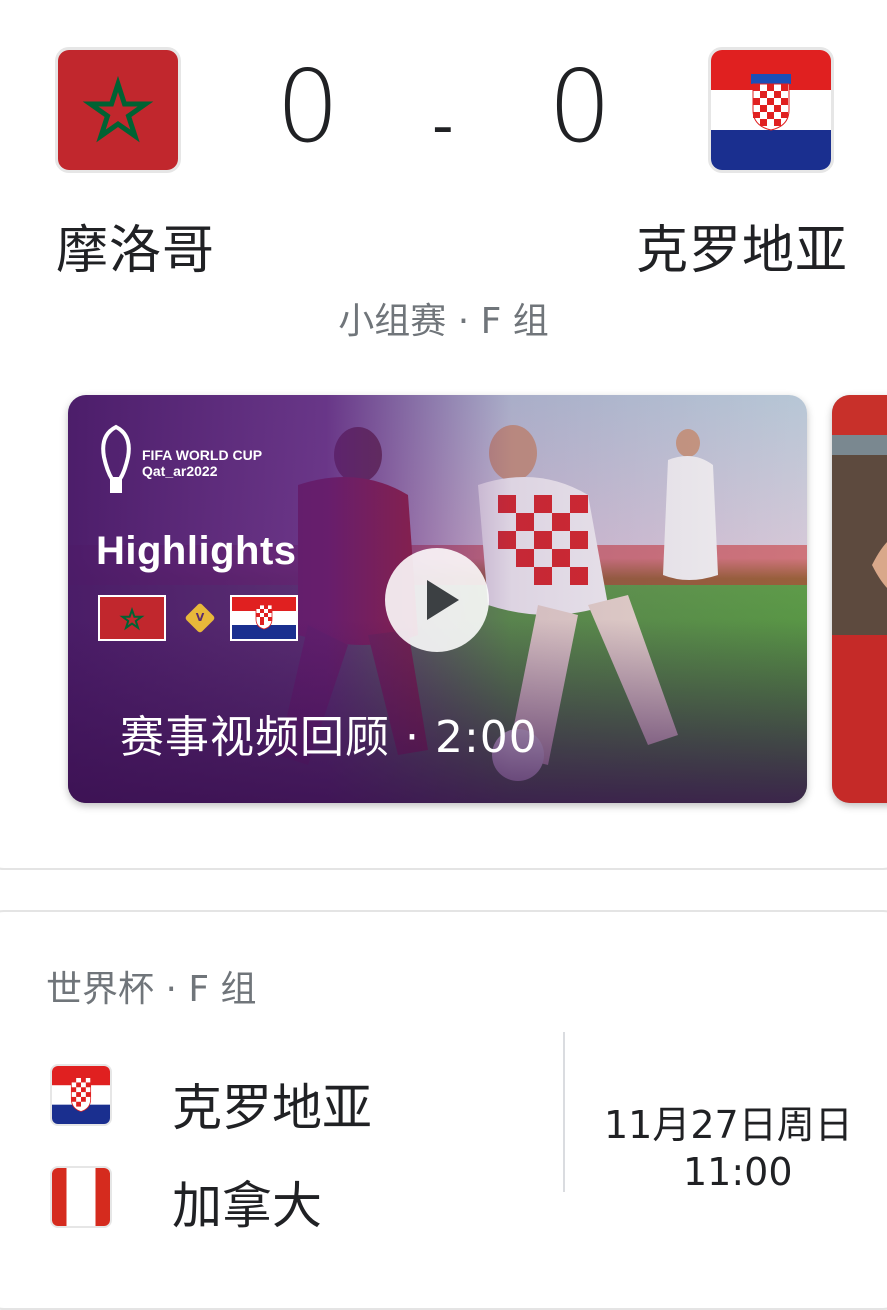  Describe the element at coordinates (135, 245) in the screenshot. I see `home-team-name: 摩洛哥` at that location.